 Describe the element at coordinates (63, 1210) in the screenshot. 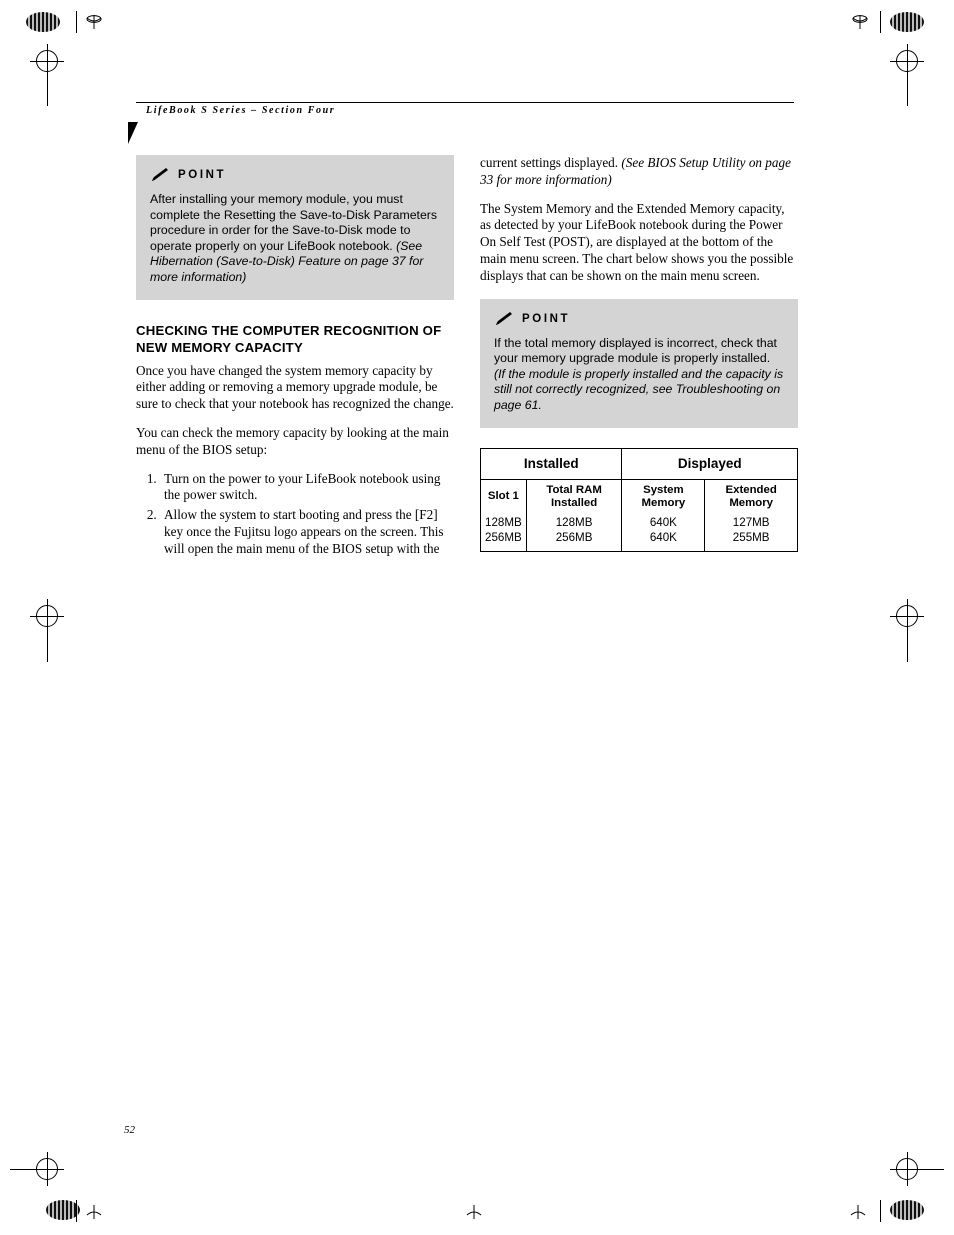

I see `print-color-blob-bottom-left` at that location.